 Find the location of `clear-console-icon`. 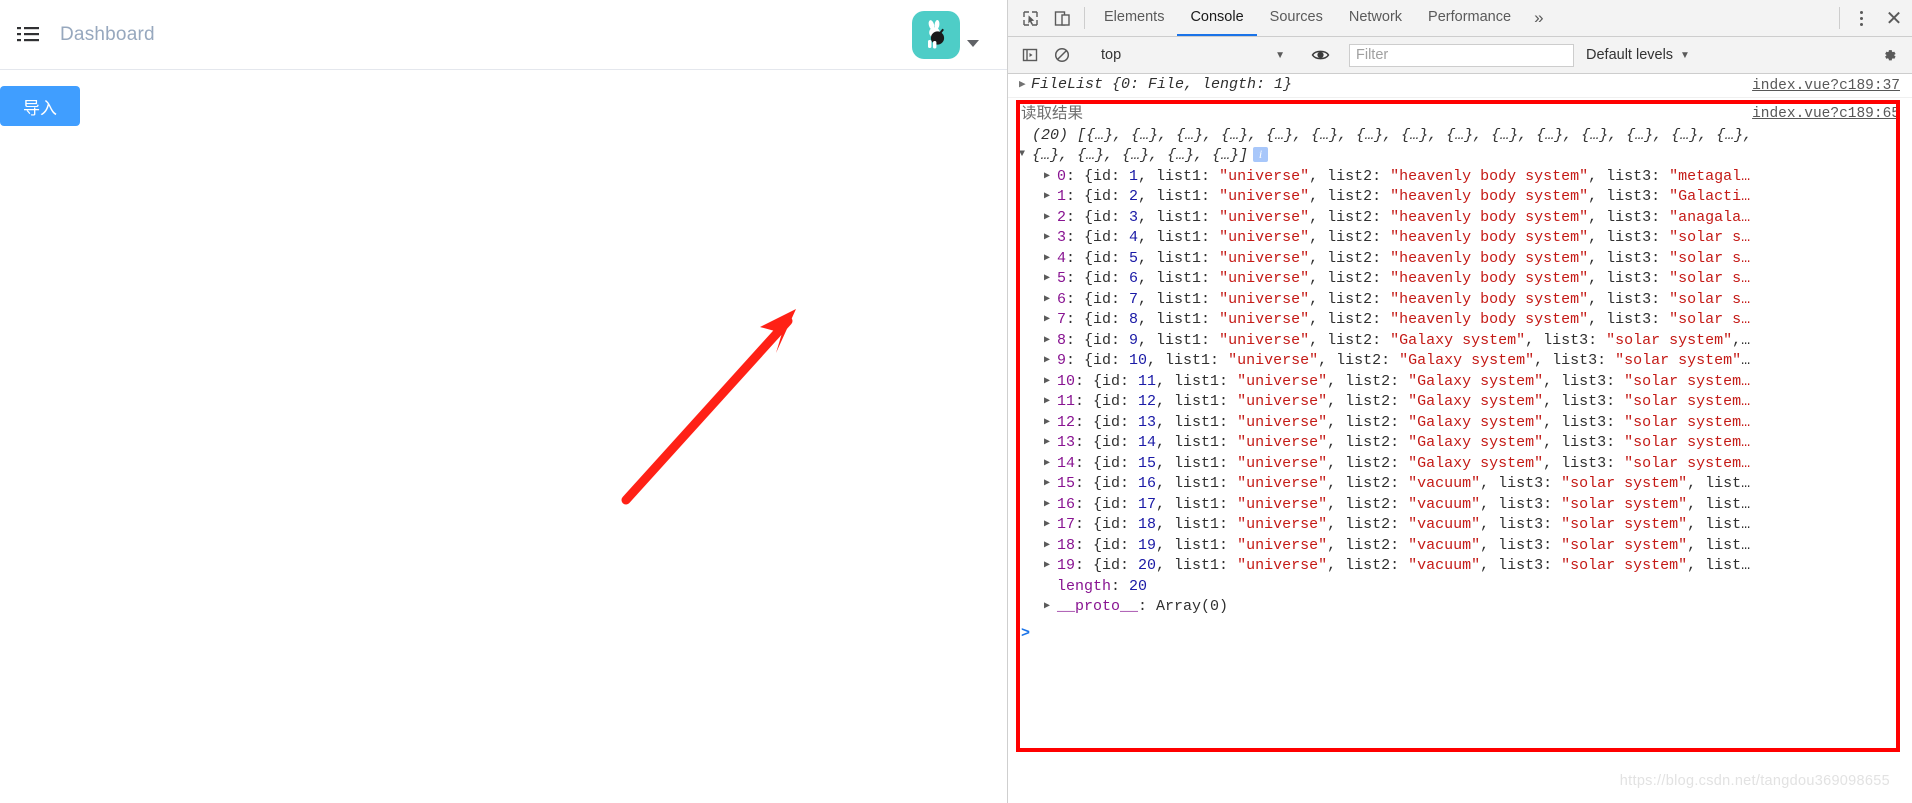

clear-console-icon is located at coordinates (1062, 55).